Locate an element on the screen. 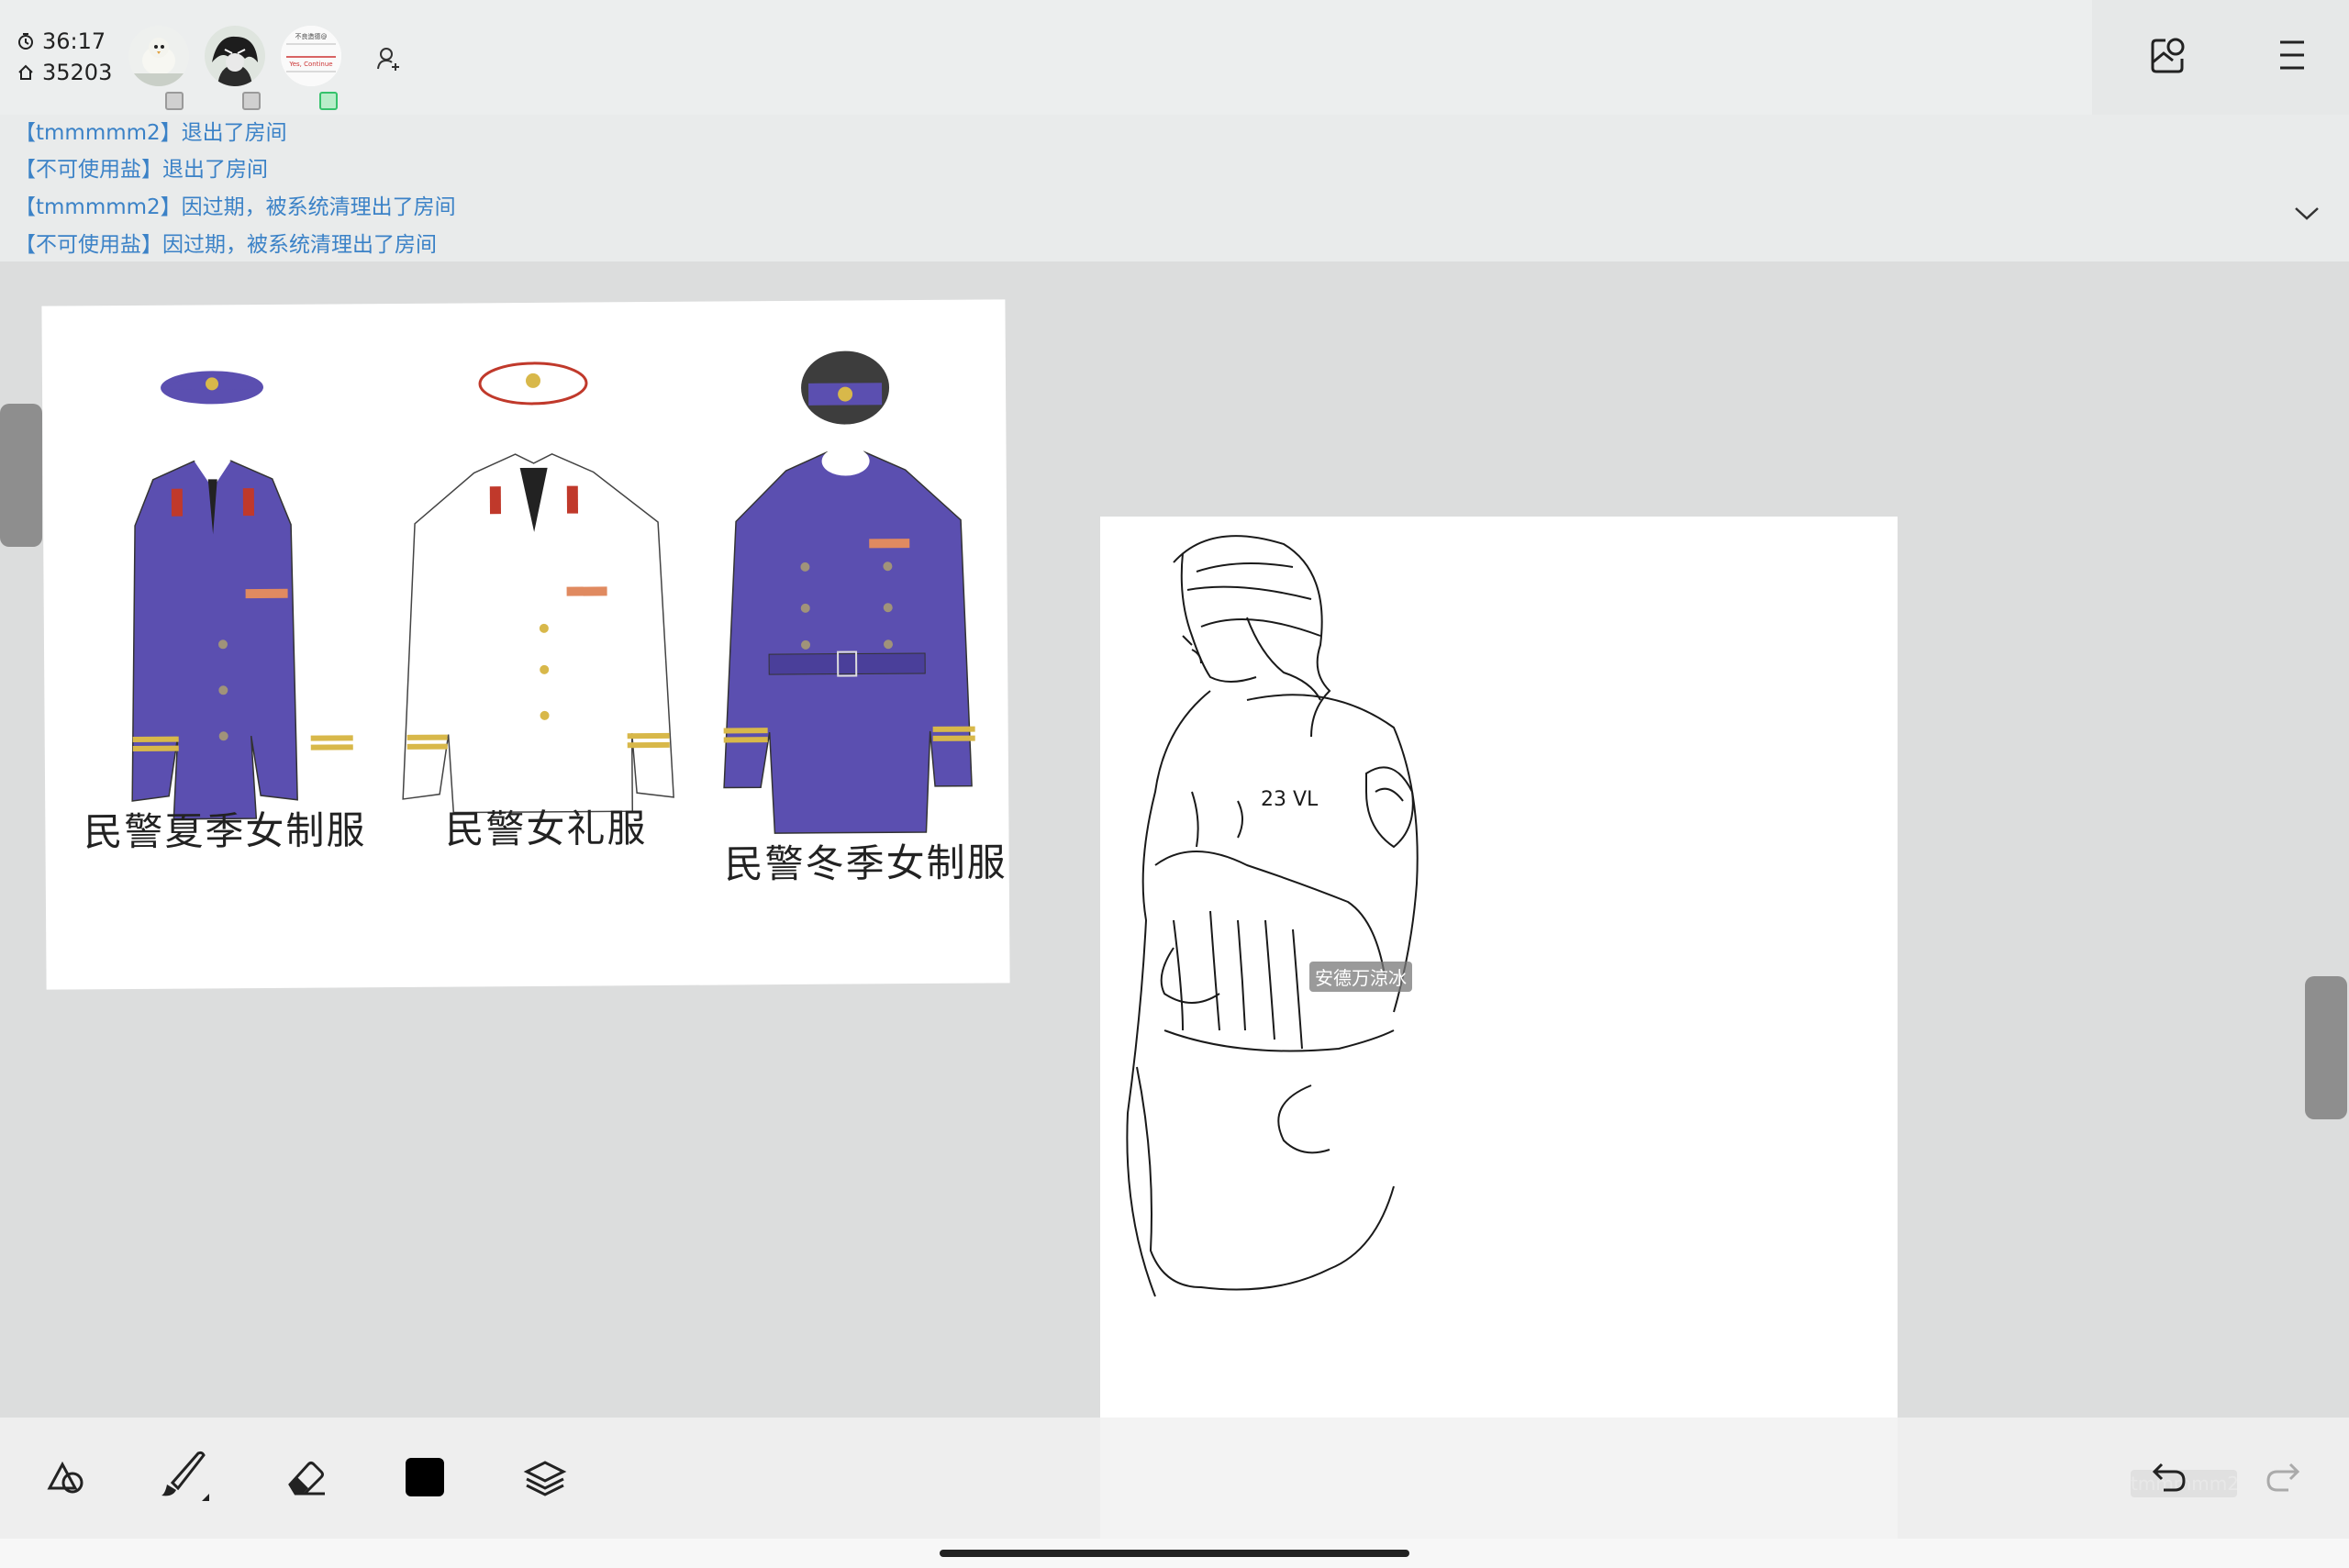 Image resolution: width=2349 pixels, height=1568 pixels. brush-icon is located at coordinates (185, 1476).